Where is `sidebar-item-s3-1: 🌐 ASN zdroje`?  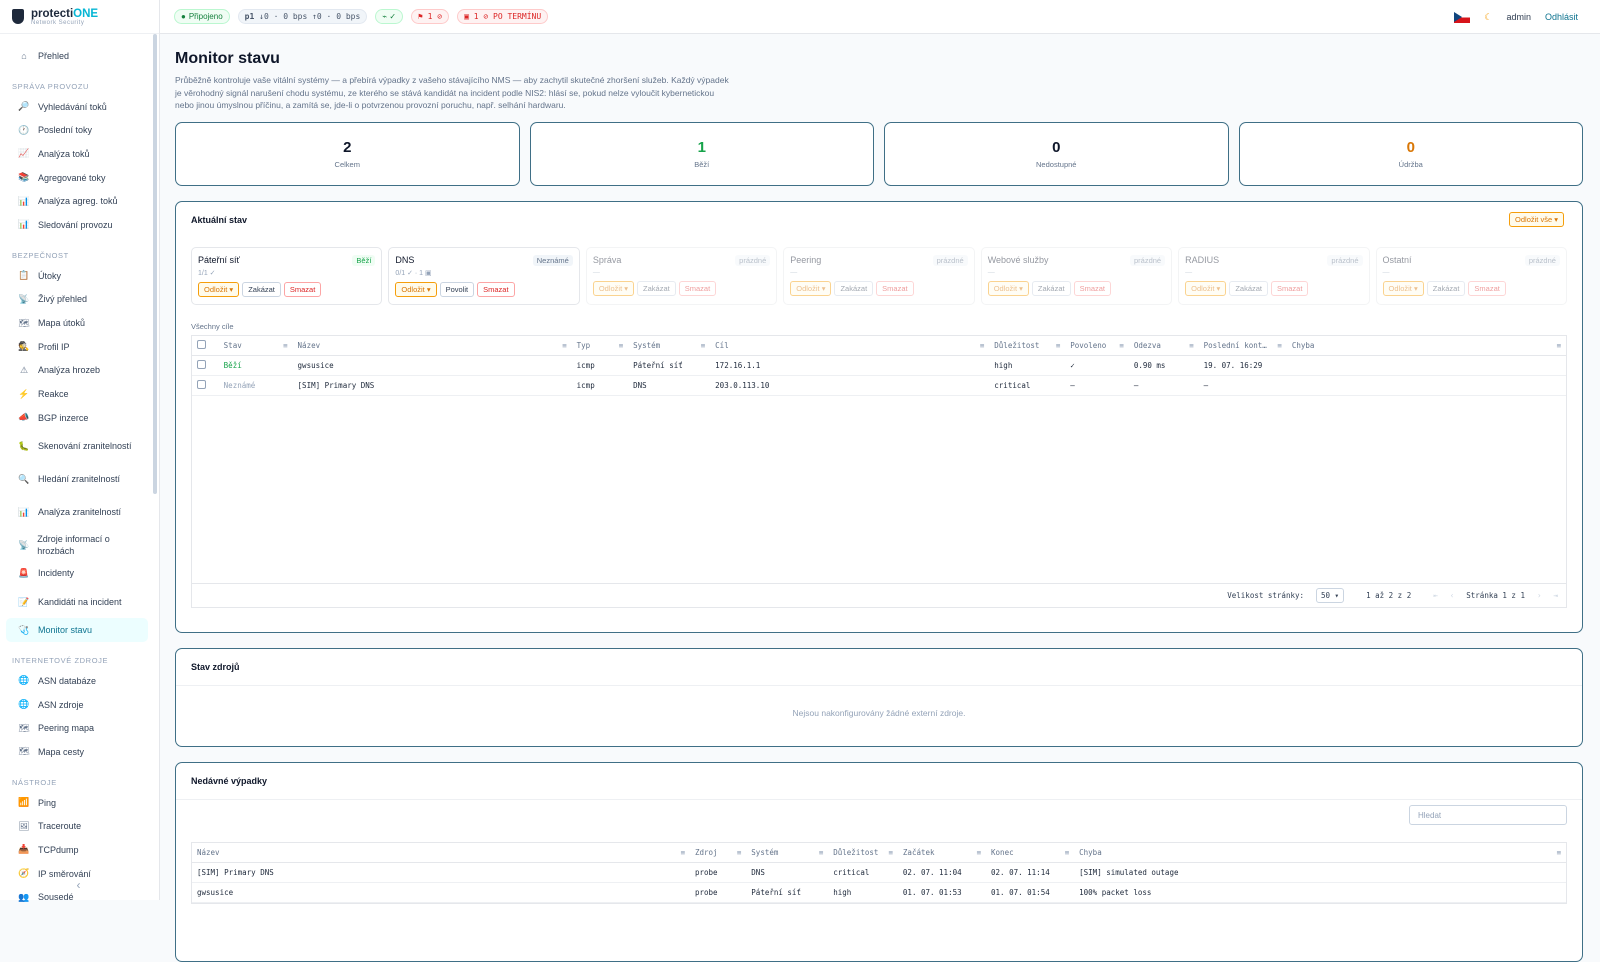
sidebar-item-s3-1: 🌐 ASN zdroje is located at coordinates (77, 705).